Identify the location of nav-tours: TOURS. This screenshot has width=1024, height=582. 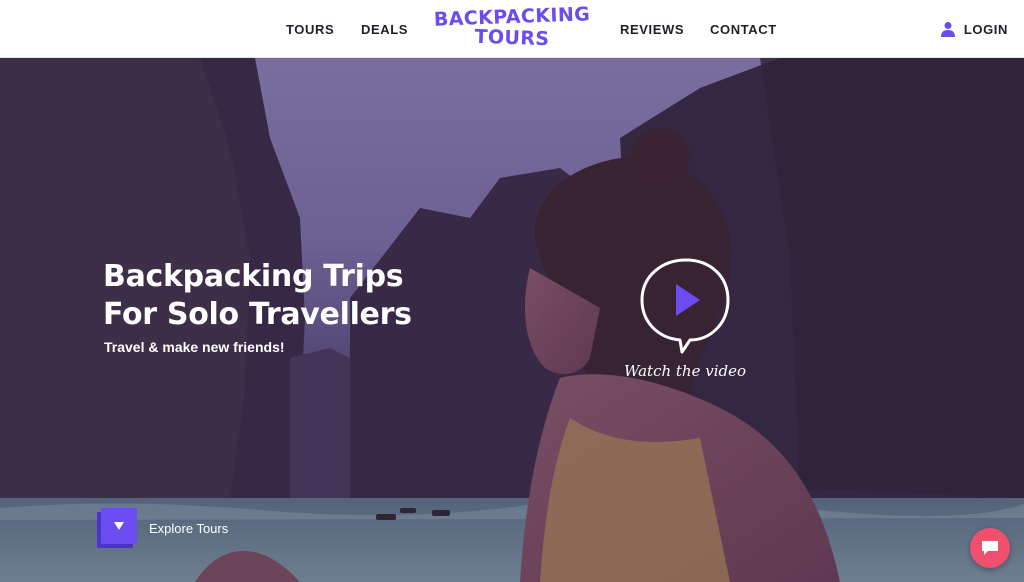
(310, 29).